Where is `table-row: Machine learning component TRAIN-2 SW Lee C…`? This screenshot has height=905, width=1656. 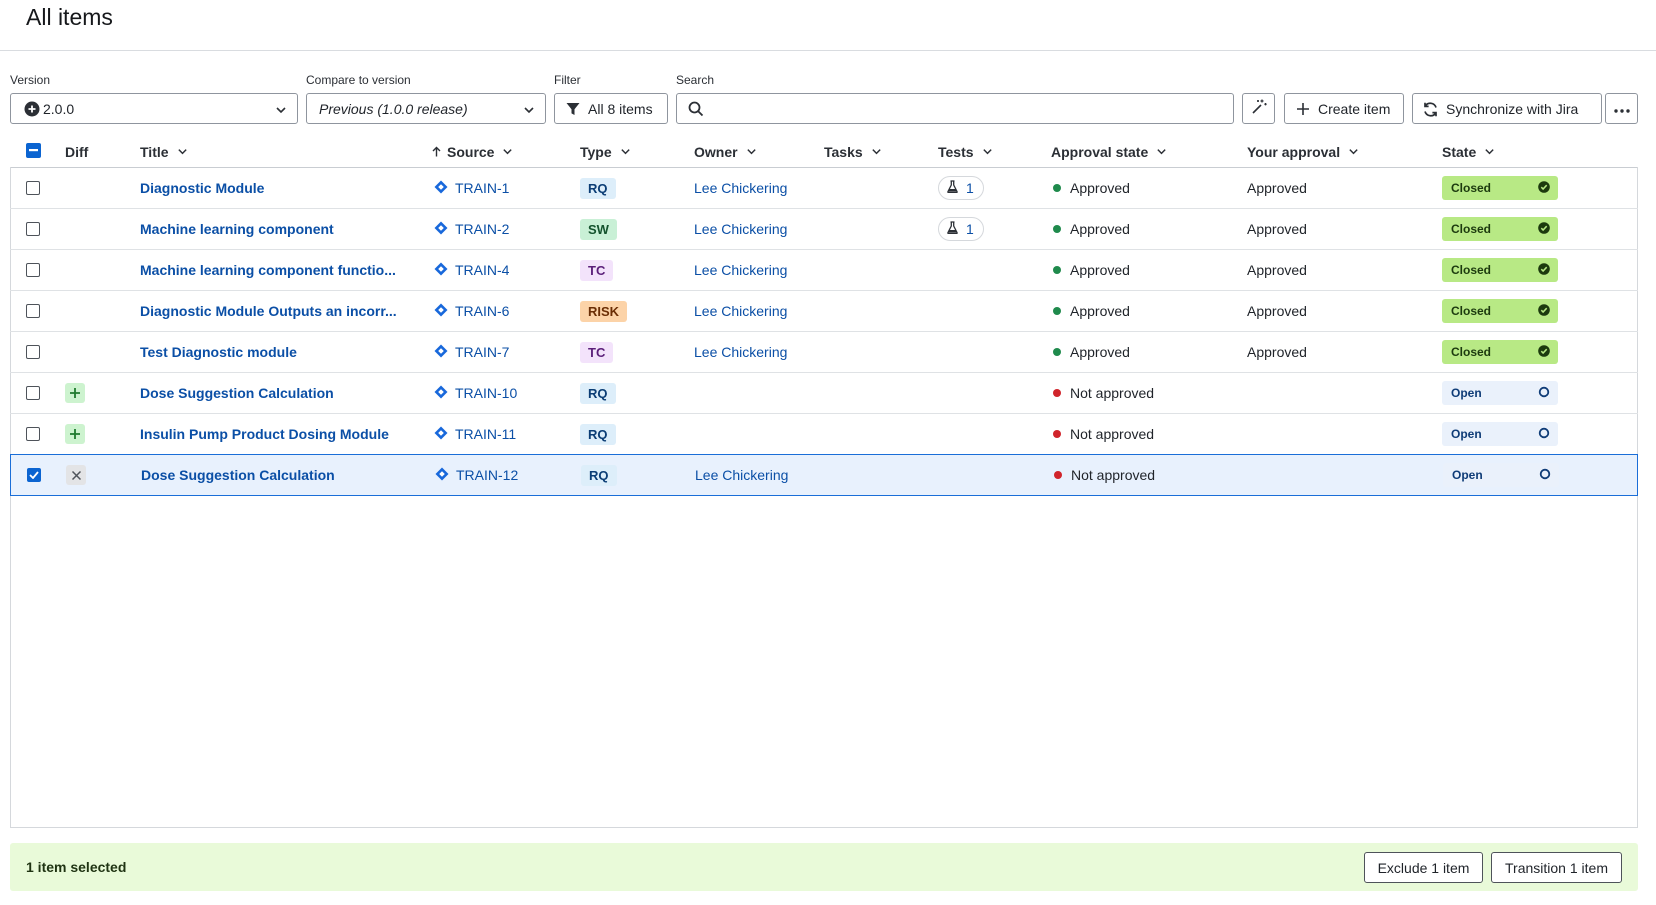 table-row: Machine learning component TRAIN-2 SW Lee C… is located at coordinates (824, 229).